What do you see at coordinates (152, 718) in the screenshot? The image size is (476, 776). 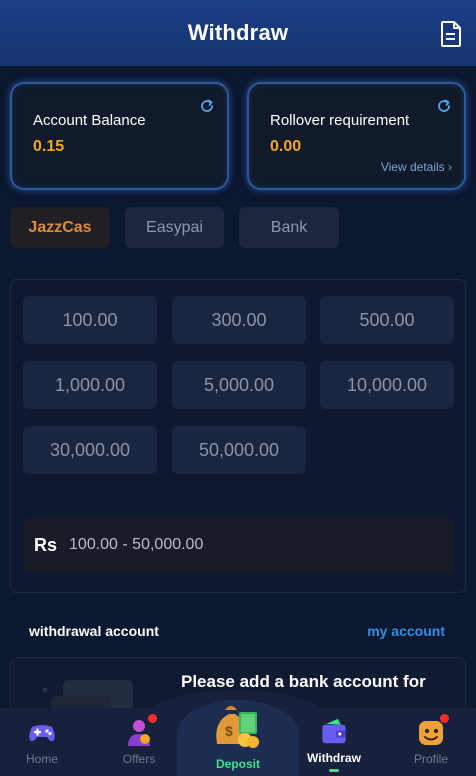 I see `offers-notification-dot` at bounding box center [152, 718].